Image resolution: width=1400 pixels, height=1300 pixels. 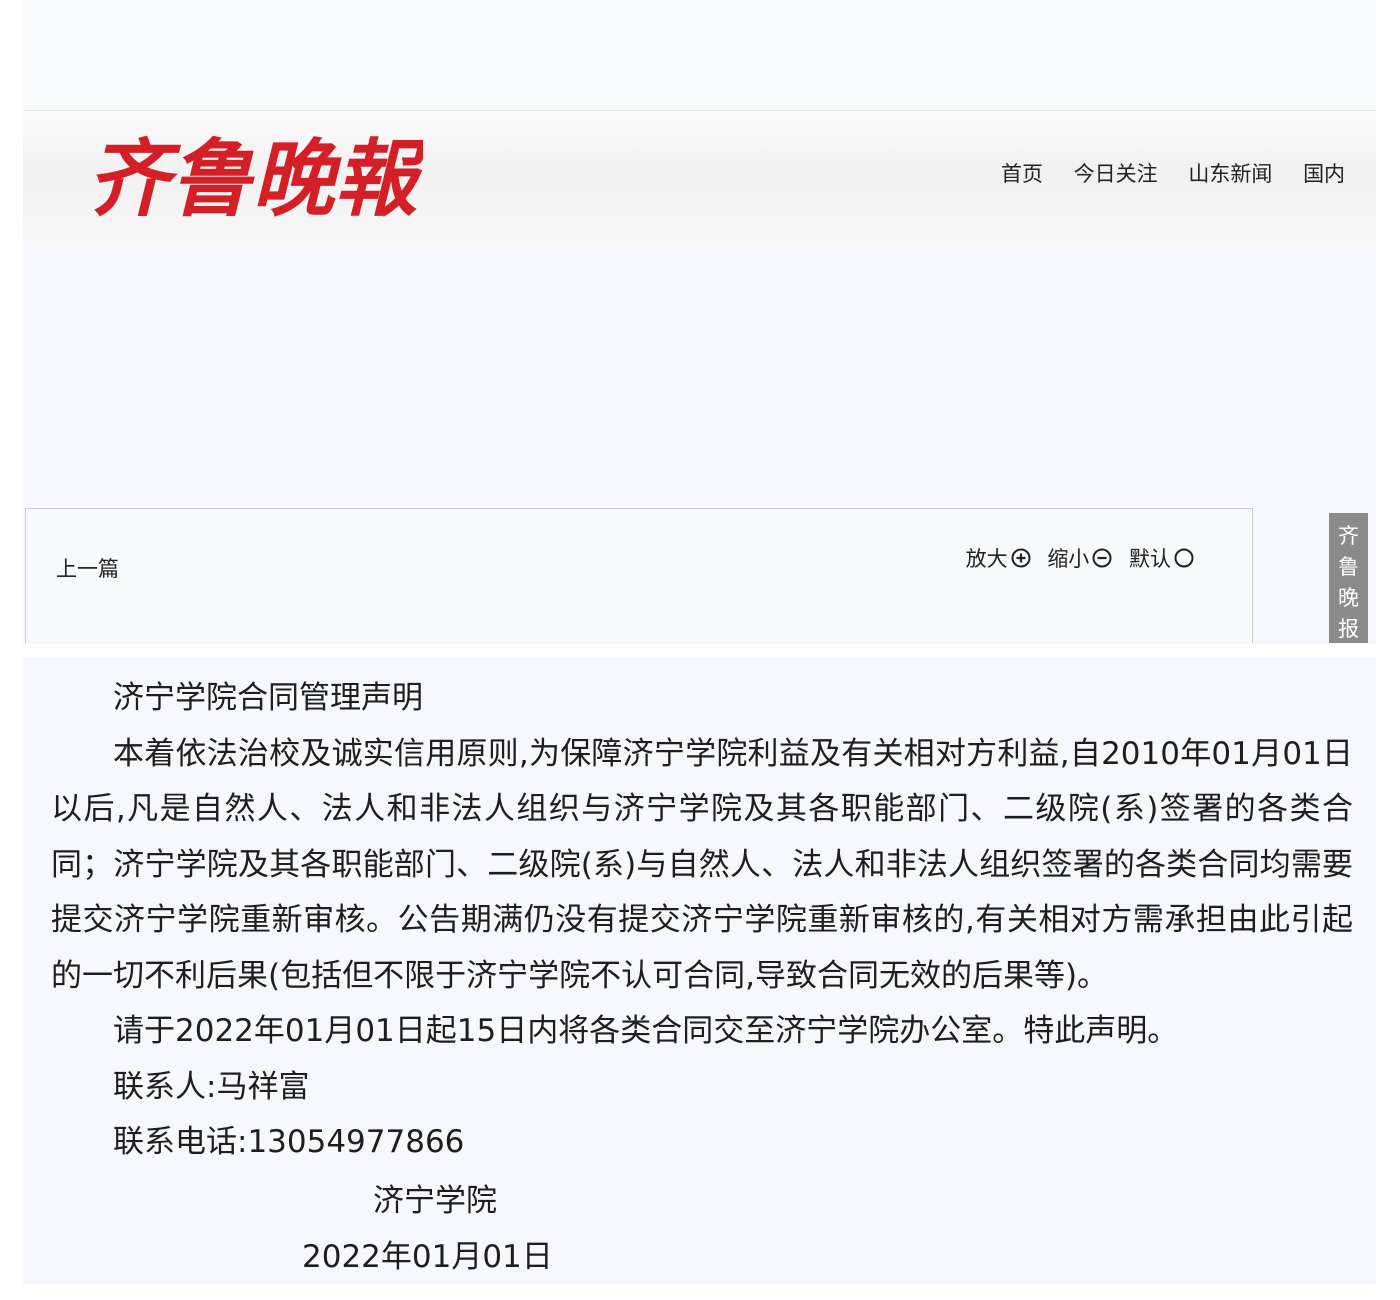 What do you see at coordinates (1348, 567) in the screenshot?
I see `side-tab-char: 鲁` at bounding box center [1348, 567].